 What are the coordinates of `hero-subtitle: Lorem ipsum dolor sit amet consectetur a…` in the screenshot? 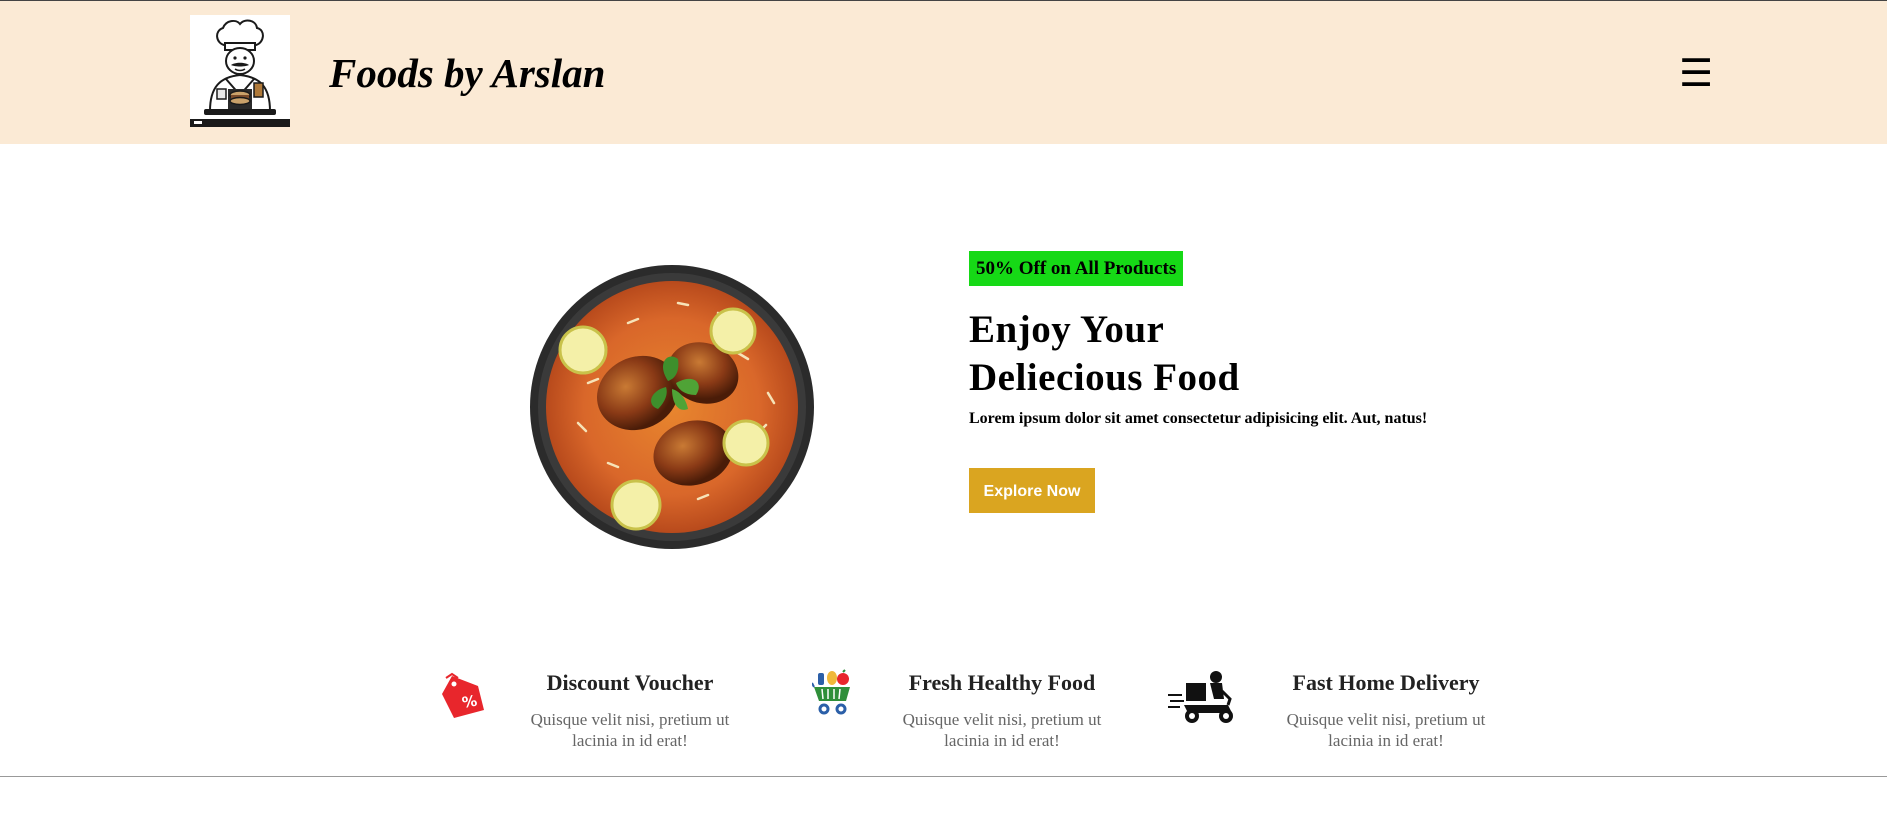 It's located at (1198, 418).